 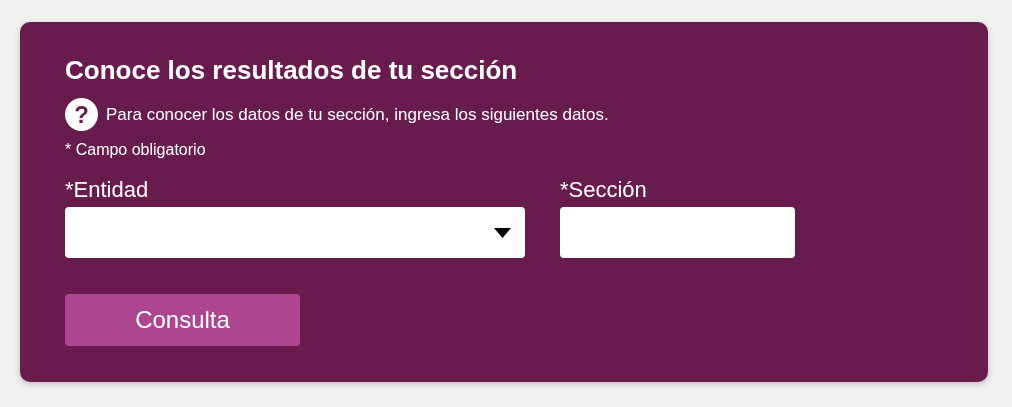 What do you see at coordinates (295, 232) in the screenshot?
I see `entity-dropdown` at bounding box center [295, 232].